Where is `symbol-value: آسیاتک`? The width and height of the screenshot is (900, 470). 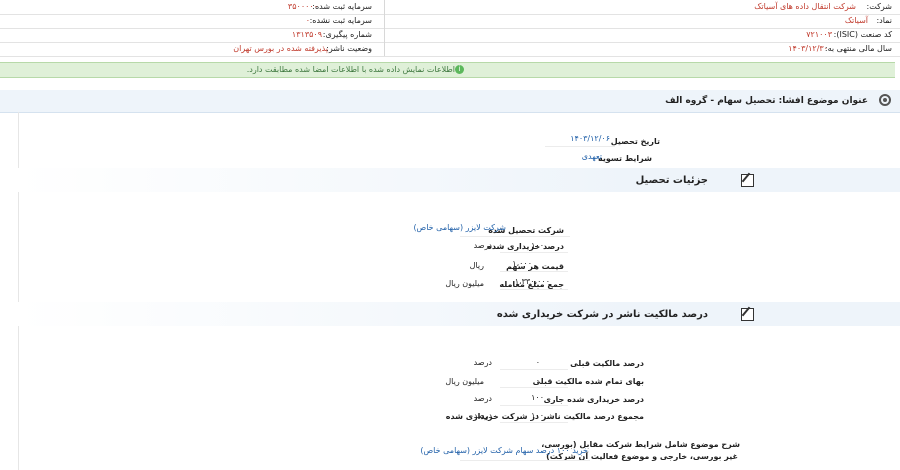
symbol-value: آسیاتک is located at coordinates (856, 20).